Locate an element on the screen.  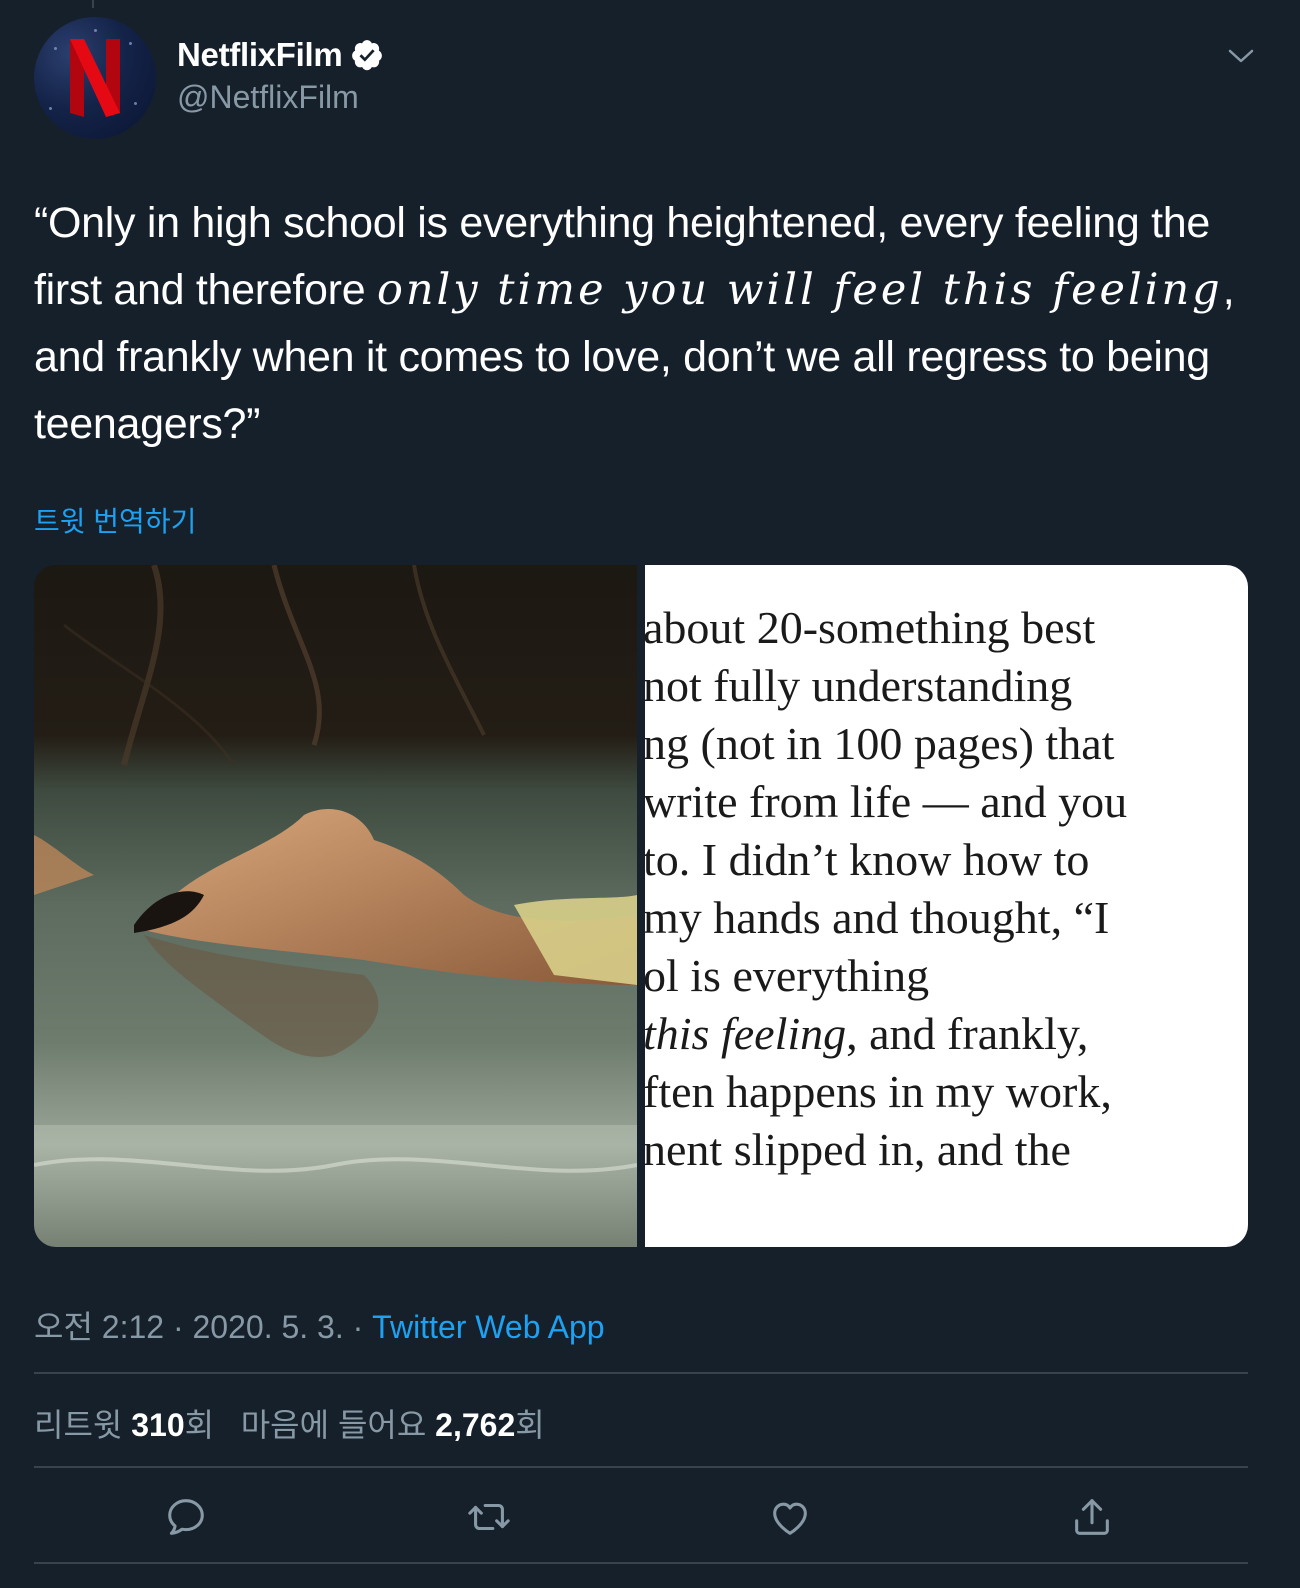
translate-tweet-link: 트윗 번역하기 is located at coordinates (115, 520).